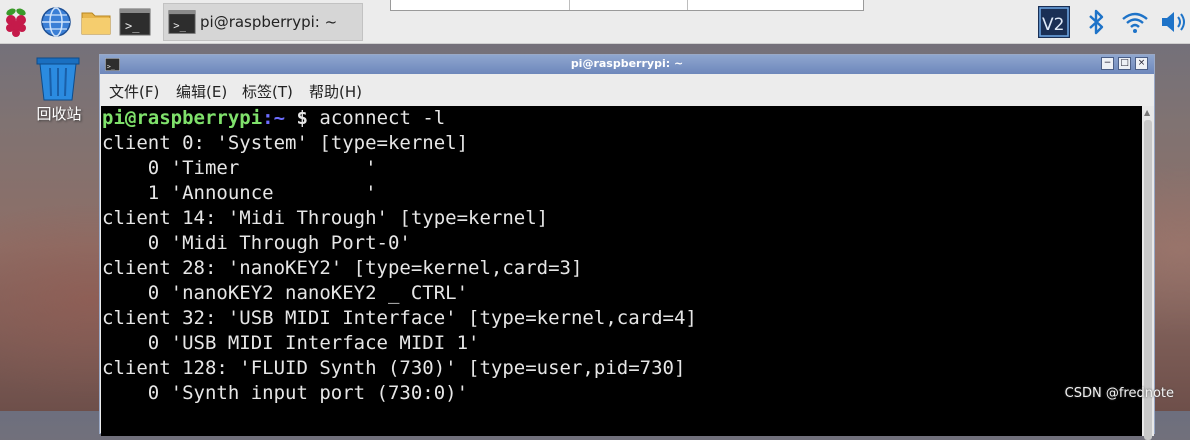  I want to click on window-titlebar: >_ pi@raspberrypi: ~ − □ ×, so click(627, 64).